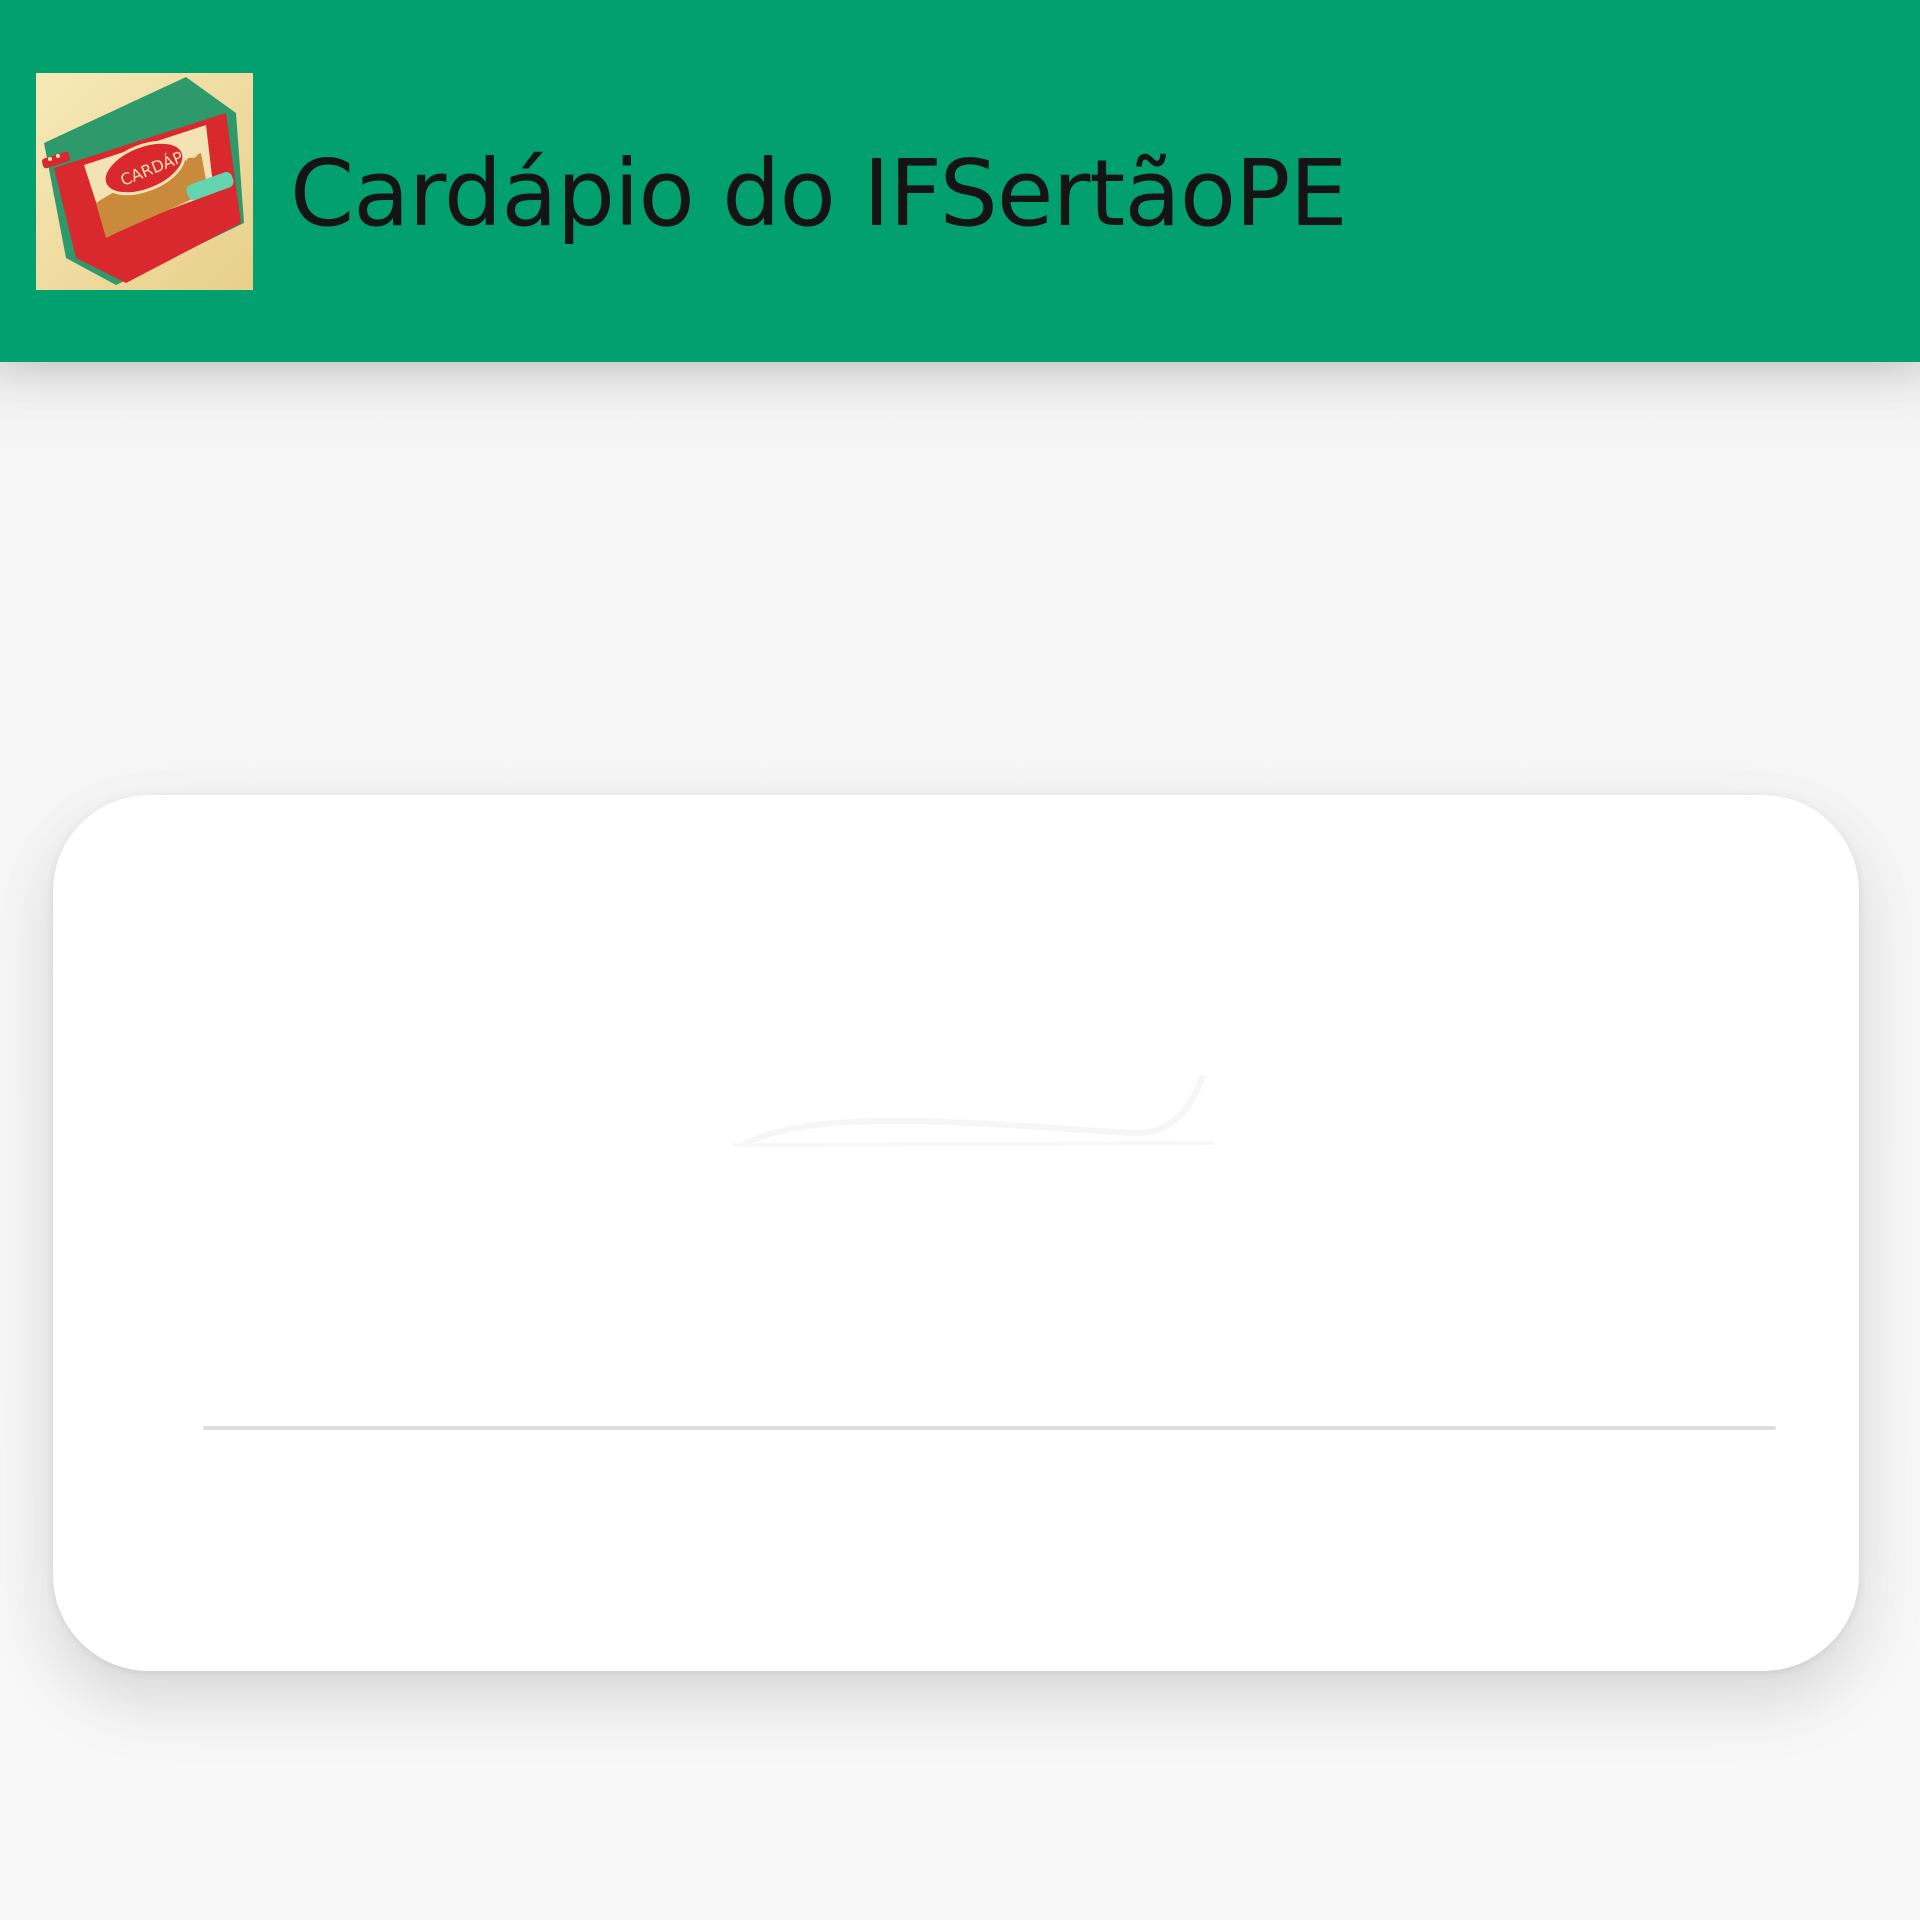 The height and width of the screenshot is (1920, 1920). Describe the element at coordinates (989, 1530) in the screenshot. I see `card-footer-text` at that location.